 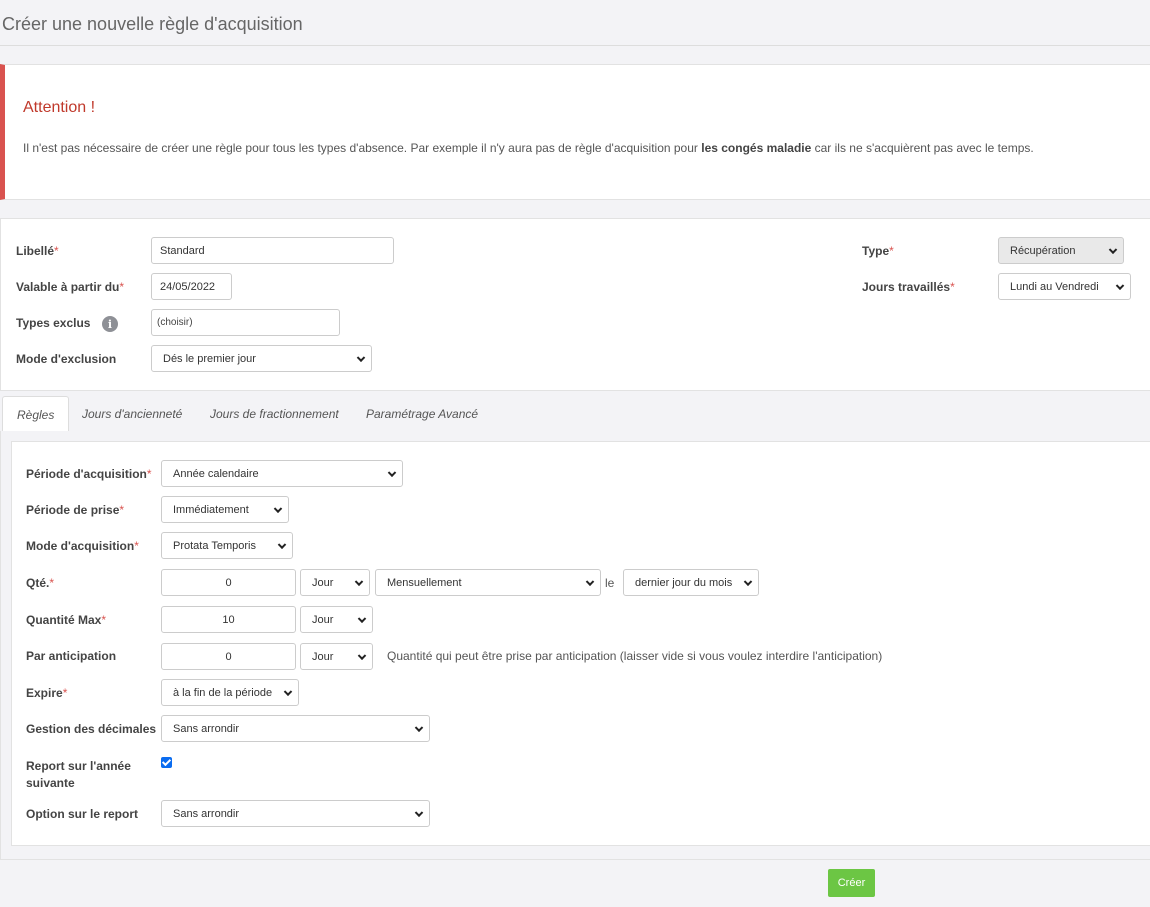 What do you see at coordinates (82, 546) in the screenshot?
I see `mode-acquisition-label: Mode d'acquisition*` at bounding box center [82, 546].